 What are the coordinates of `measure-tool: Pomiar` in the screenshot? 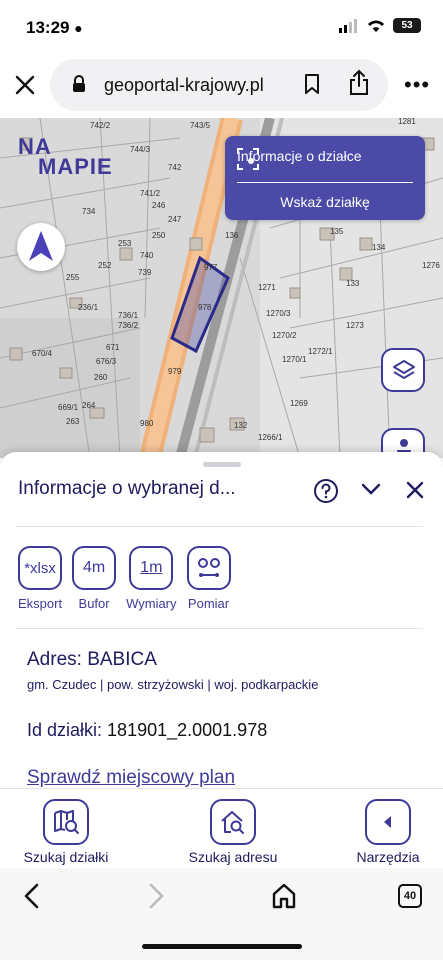 It's located at (208, 578).